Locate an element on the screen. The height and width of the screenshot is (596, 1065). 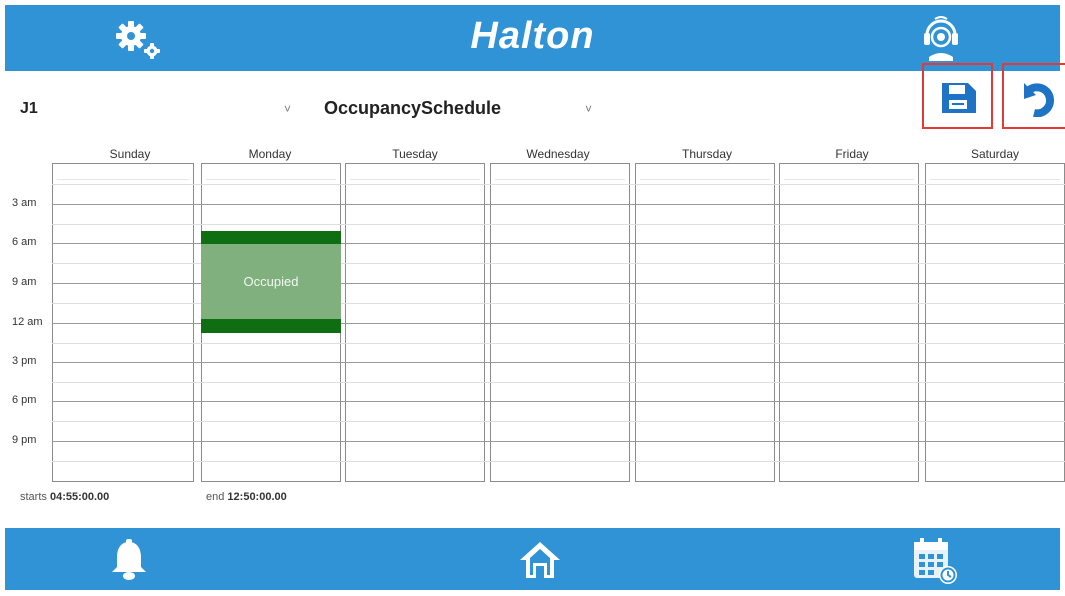
time-label: 3 am is located at coordinates (24, 203).